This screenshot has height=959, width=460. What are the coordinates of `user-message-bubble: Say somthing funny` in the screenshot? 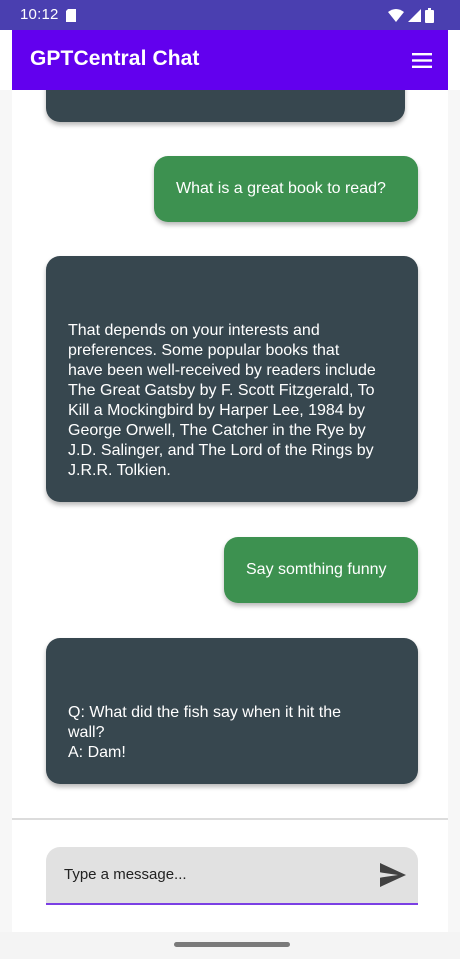 It's located at (321, 570).